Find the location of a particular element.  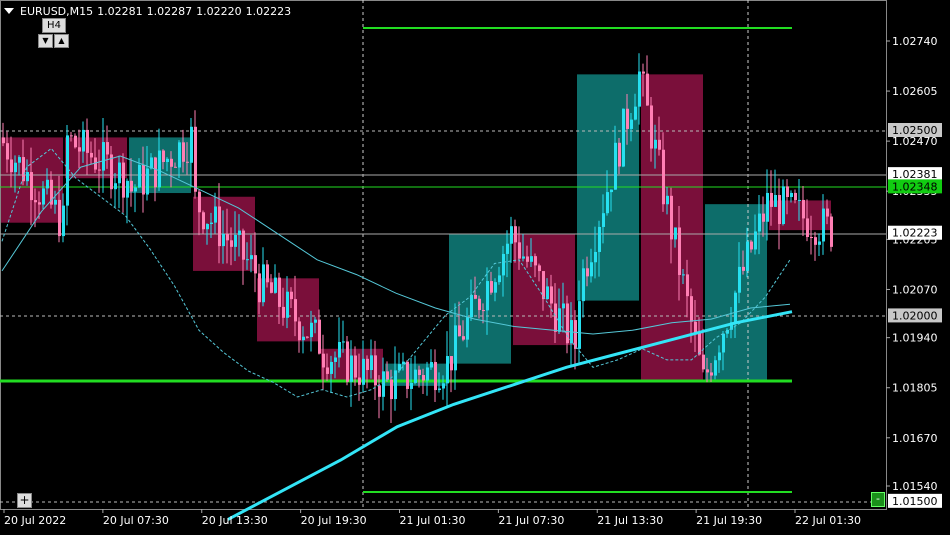

triangle-up-icon: ▲ is located at coordinates (61, 41).